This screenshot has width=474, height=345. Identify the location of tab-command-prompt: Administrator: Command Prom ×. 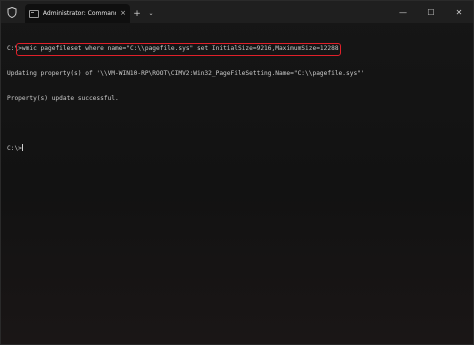
(77, 13).